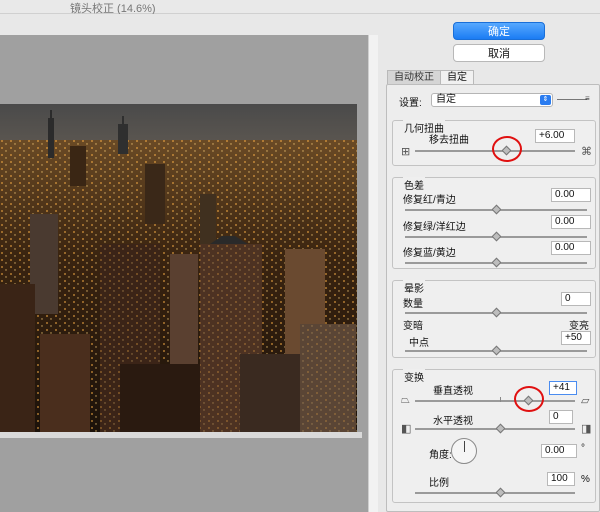  What do you see at coordinates (496, 312) in the screenshot?
I see `vignette-amount-thumb` at bounding box center [496, 312].